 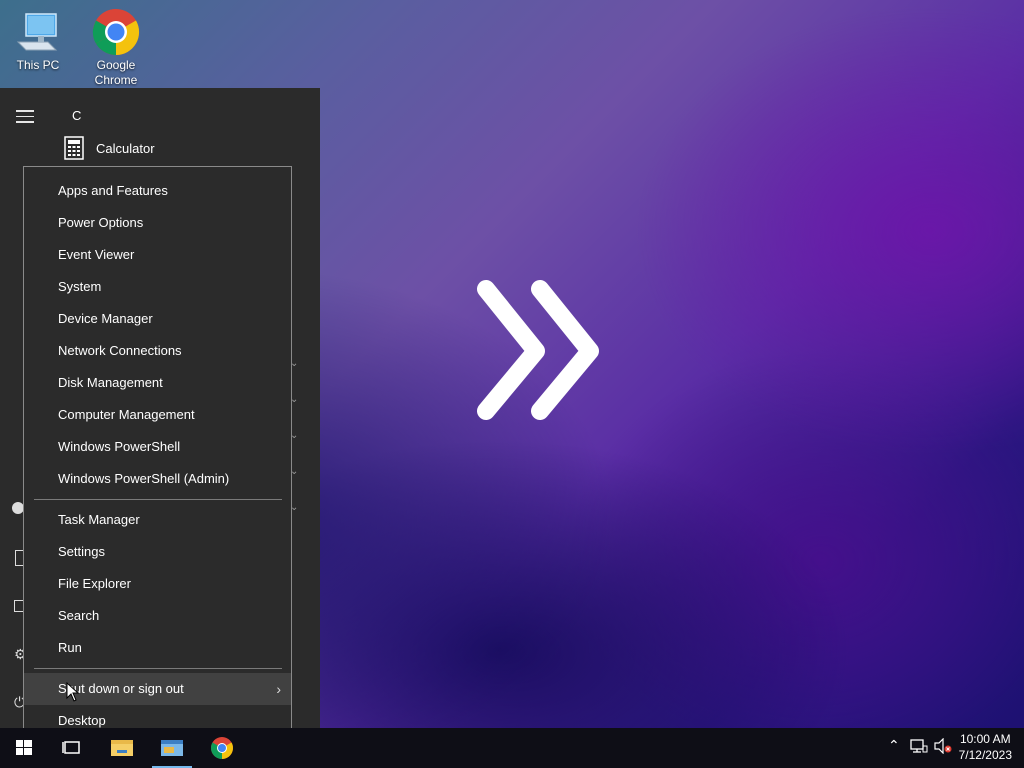 What do you see at coordinates (75, 148) in the screenshot?
I see `calculator-icon` at bounding box center [75, 148].